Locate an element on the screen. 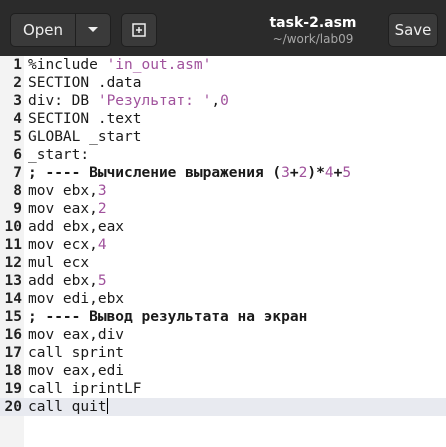  code-token: call sprint is located at coordinates (76, 353).